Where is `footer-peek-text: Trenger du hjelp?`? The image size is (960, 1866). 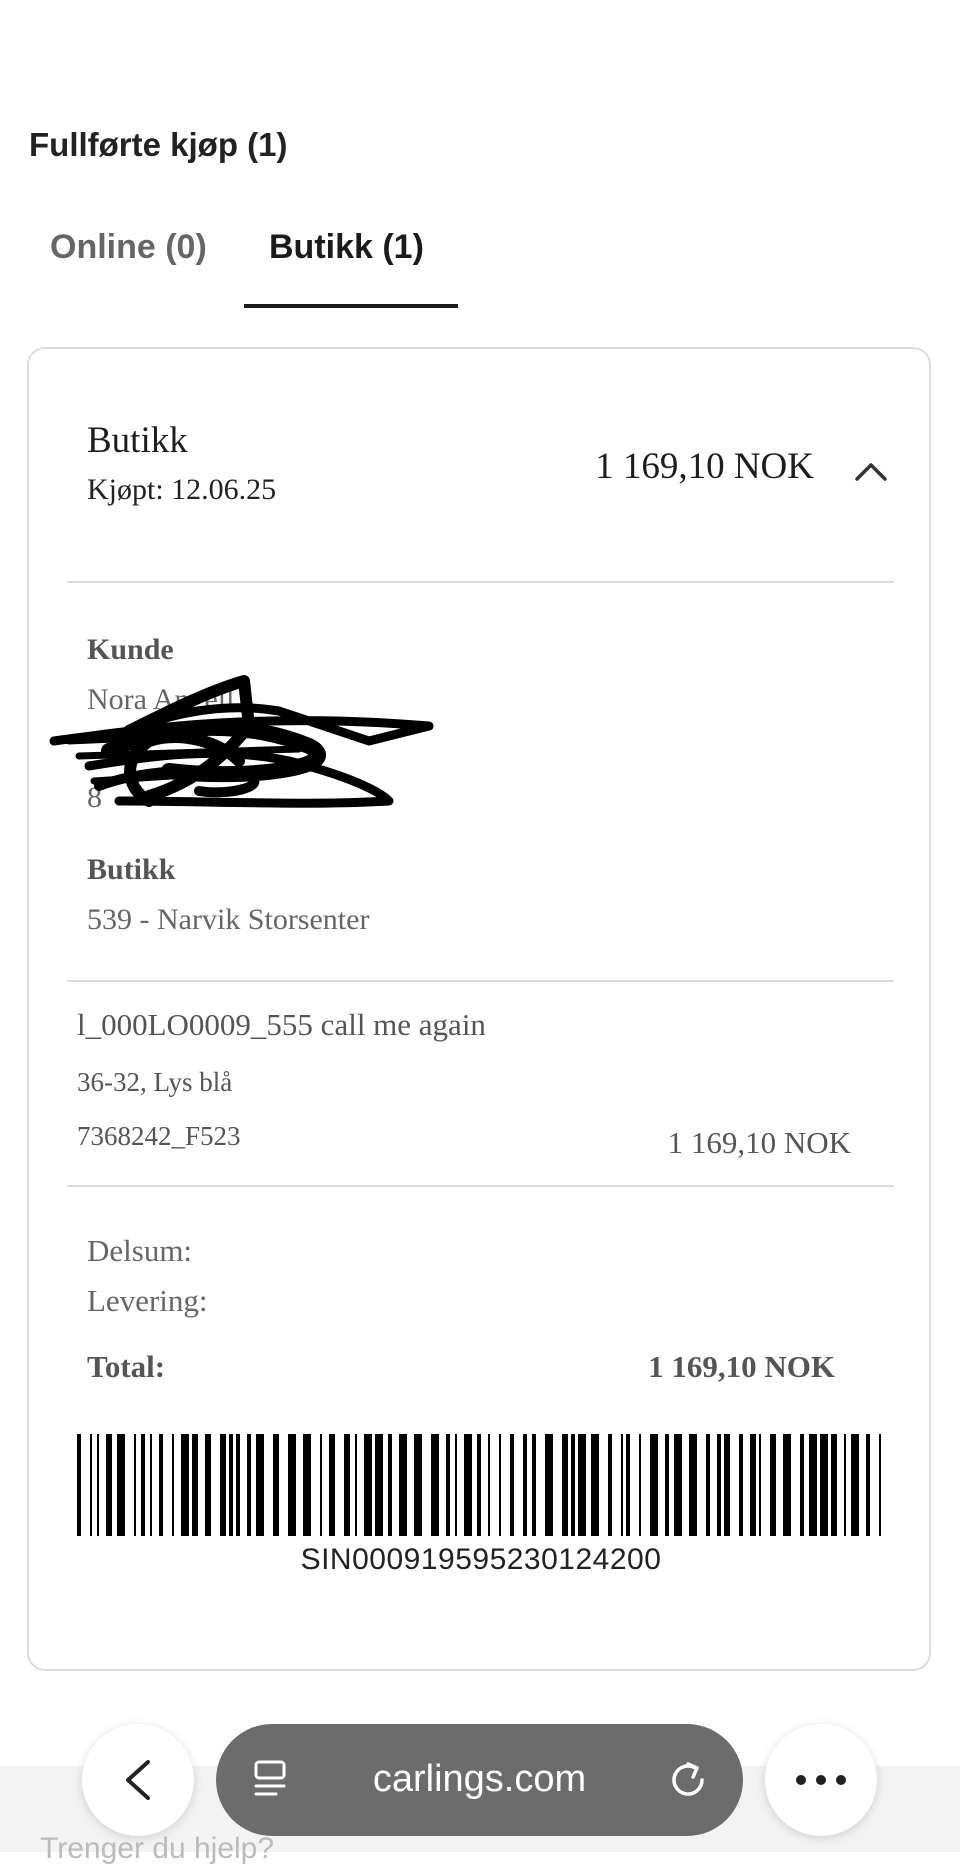 footer-peek-text: Trenger du hjelp? is located at coordinates (157, 1848).